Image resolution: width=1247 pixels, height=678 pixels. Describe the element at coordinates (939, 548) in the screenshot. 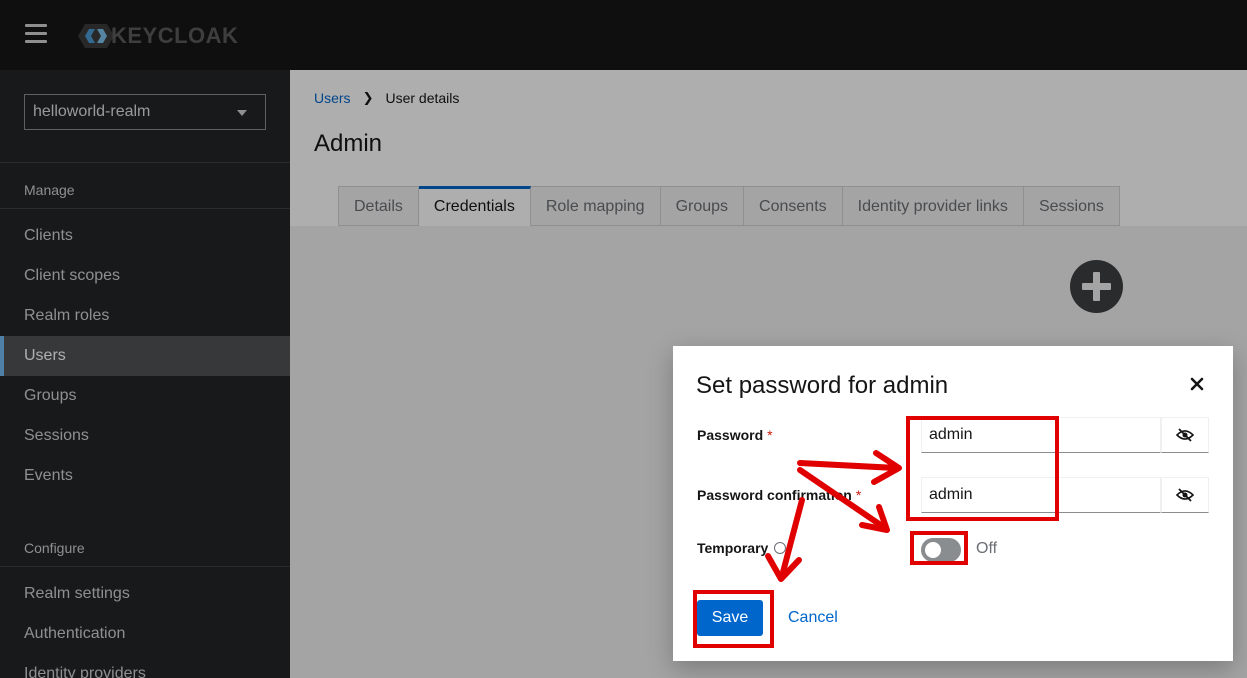

I see `annotation-box-temporary-toggle` at that location.